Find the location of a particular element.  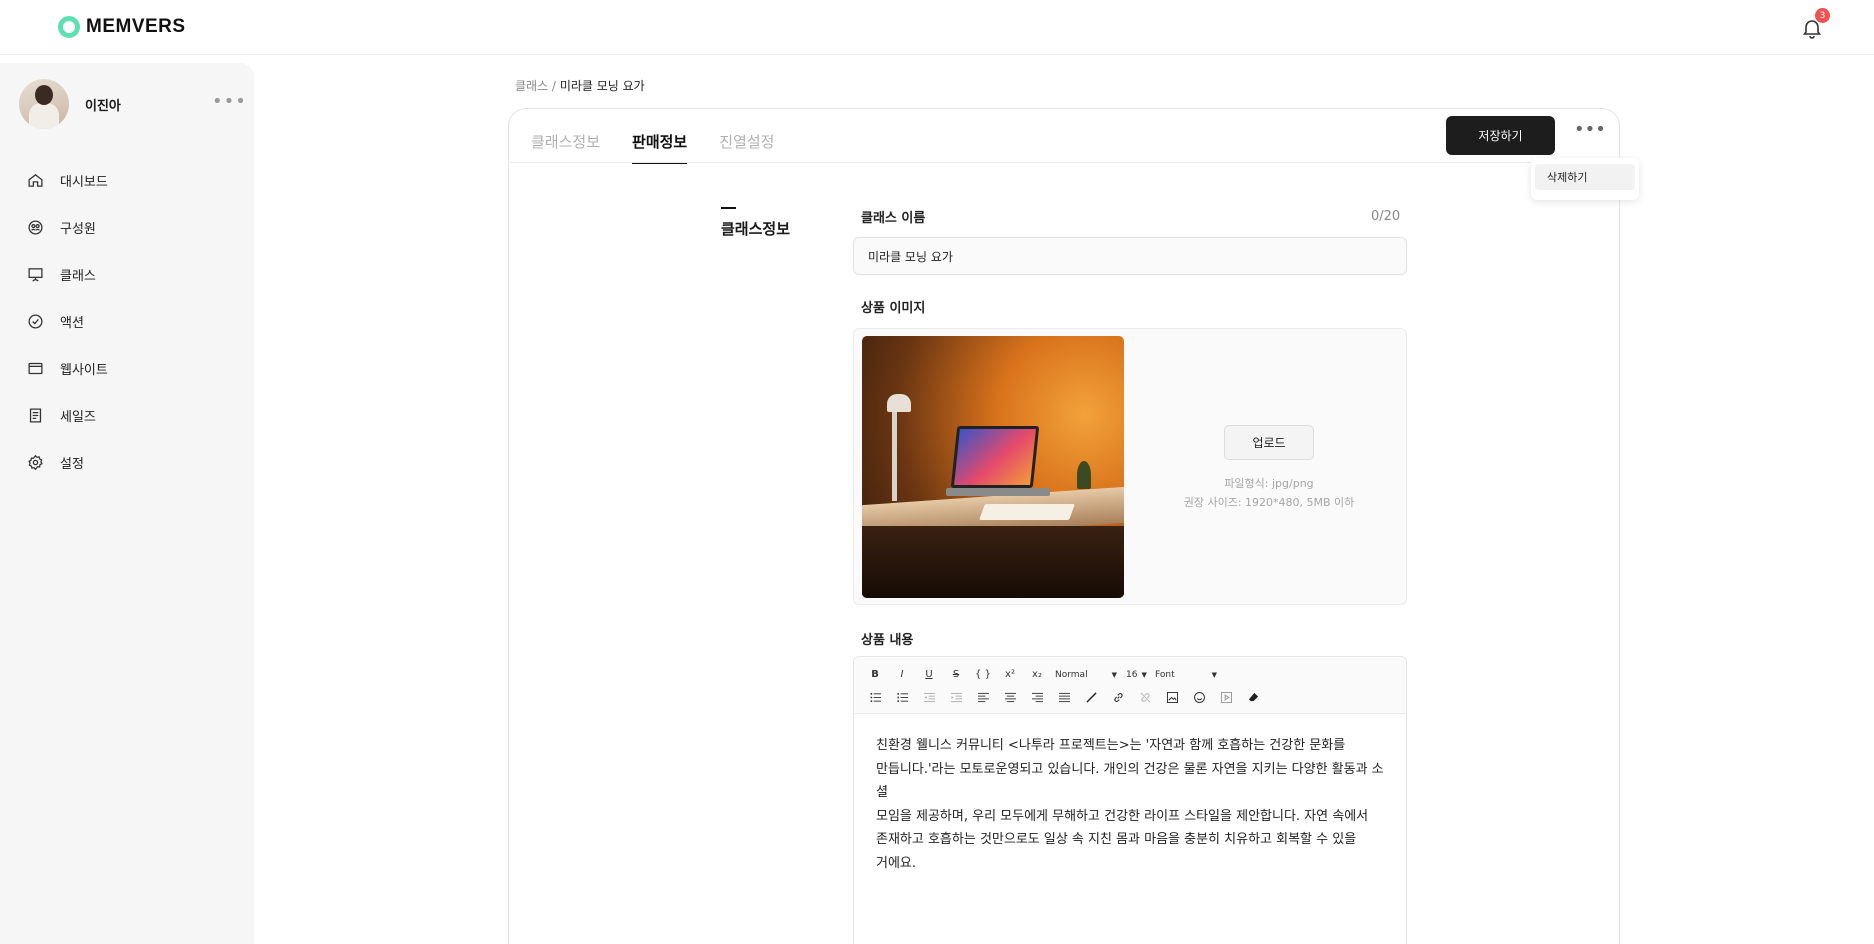

class-name-input: 미라클 모닝 요가 is located at coordinates (1130, 256).